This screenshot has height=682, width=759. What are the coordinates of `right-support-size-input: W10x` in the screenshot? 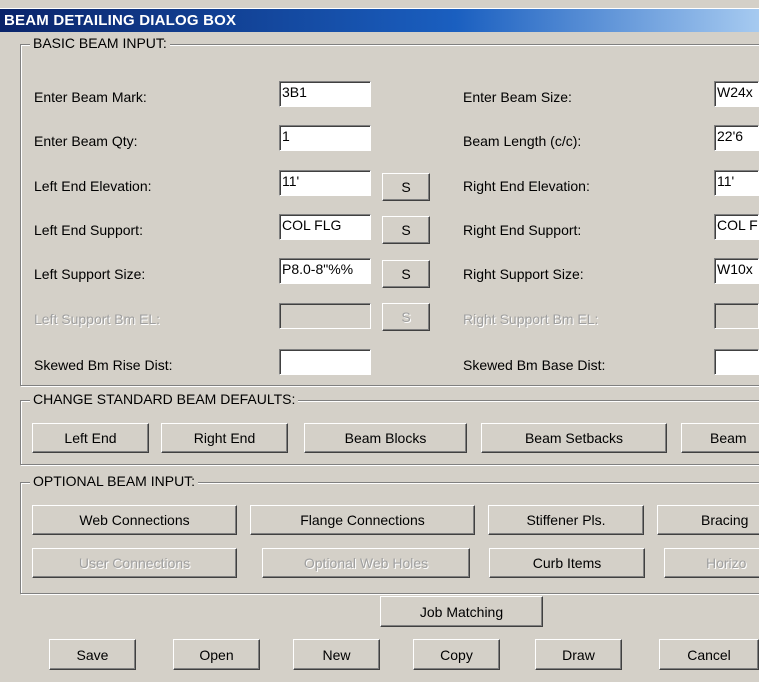 It's located at (736, 271).